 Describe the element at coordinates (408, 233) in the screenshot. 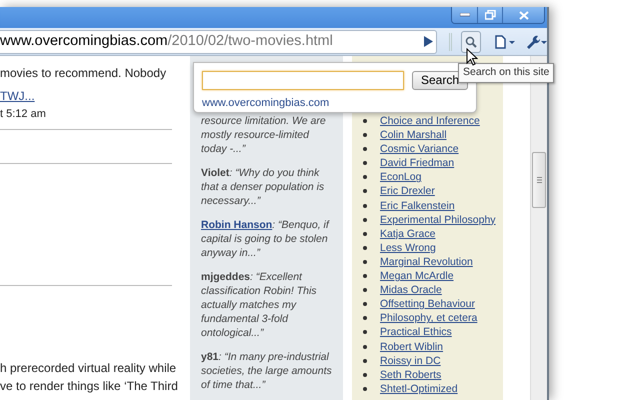

I see `blogroll-link: Katja Grace` at that location.